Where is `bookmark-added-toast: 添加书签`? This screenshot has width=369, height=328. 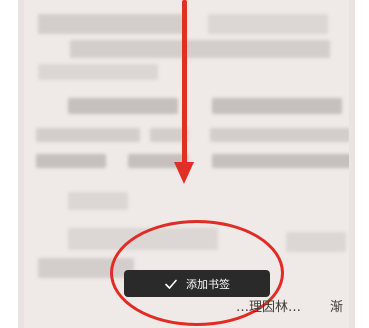 bookmark-added-toast: 添加书签 is located at coordinates (197, 283).